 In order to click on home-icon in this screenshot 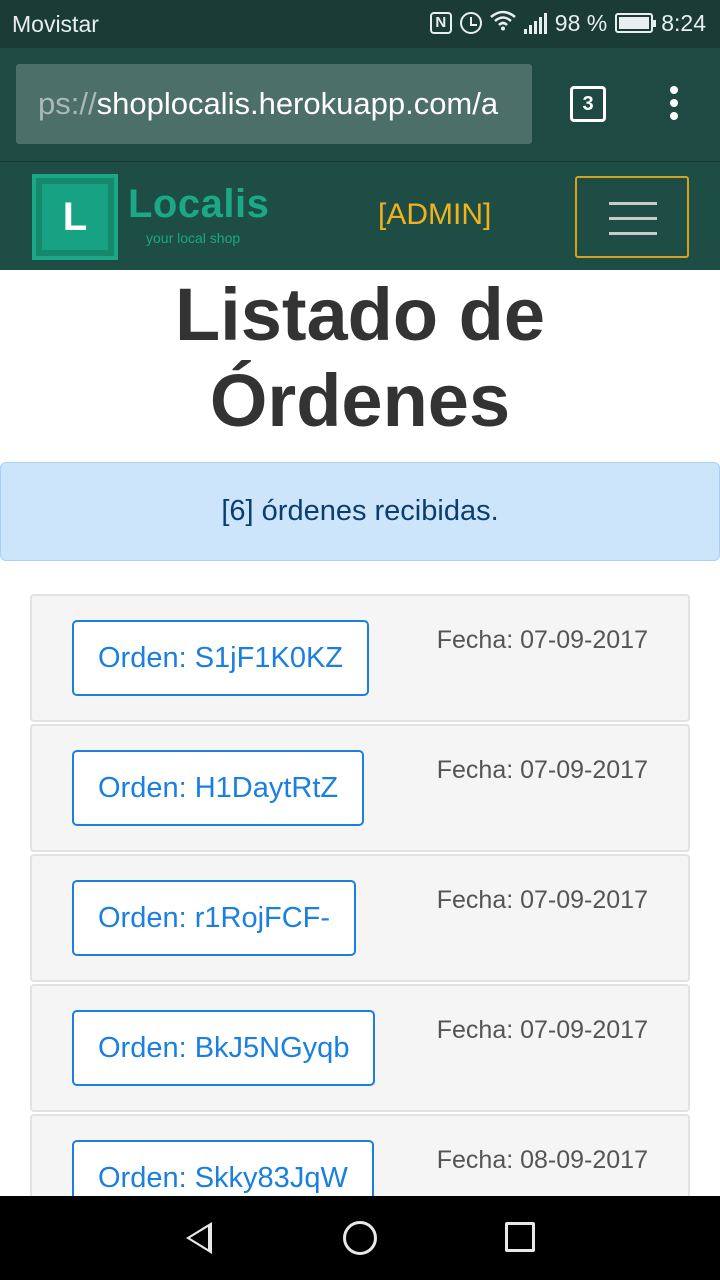, I will do `click(360, 1238)`.